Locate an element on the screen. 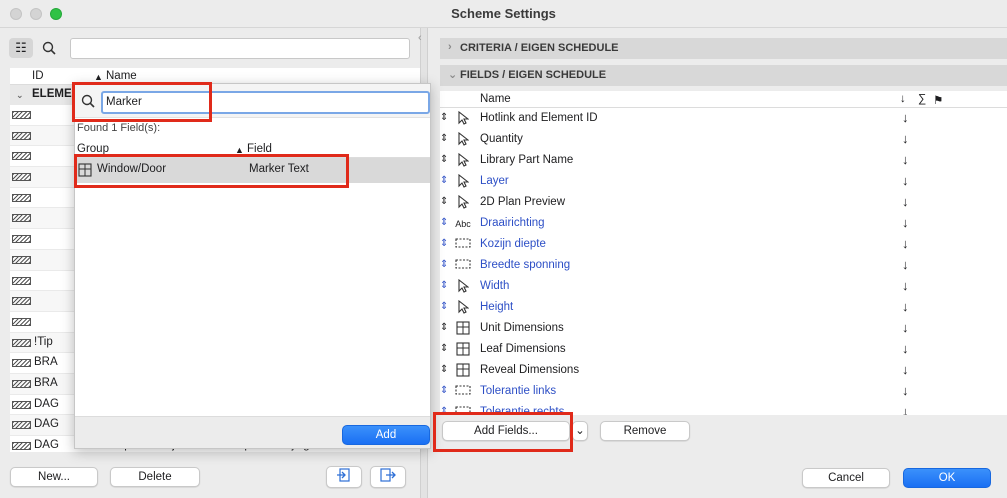 This screenshot has width=1007, height=498. field-row: ⇕ Abc Draairichting ↓ is located at coordinates (723, 223).